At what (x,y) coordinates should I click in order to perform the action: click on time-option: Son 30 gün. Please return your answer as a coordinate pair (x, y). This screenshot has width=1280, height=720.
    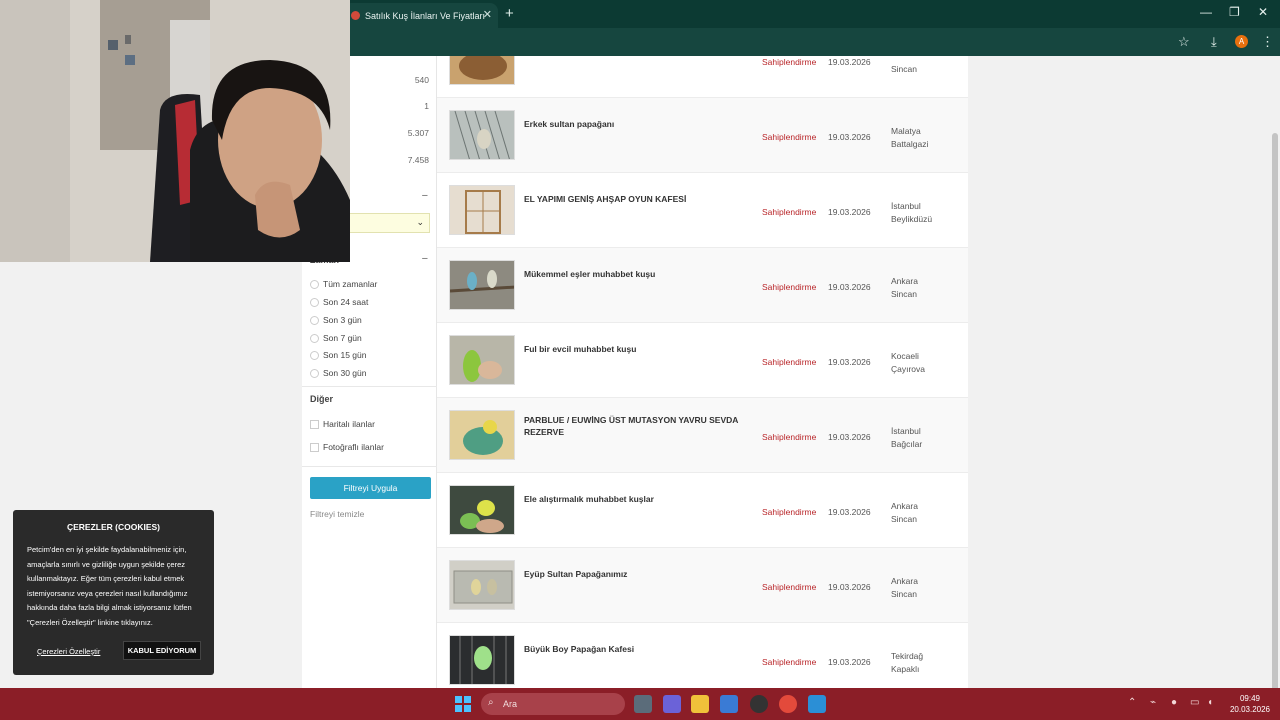
    Looking at the image, I should click on (338, 373).